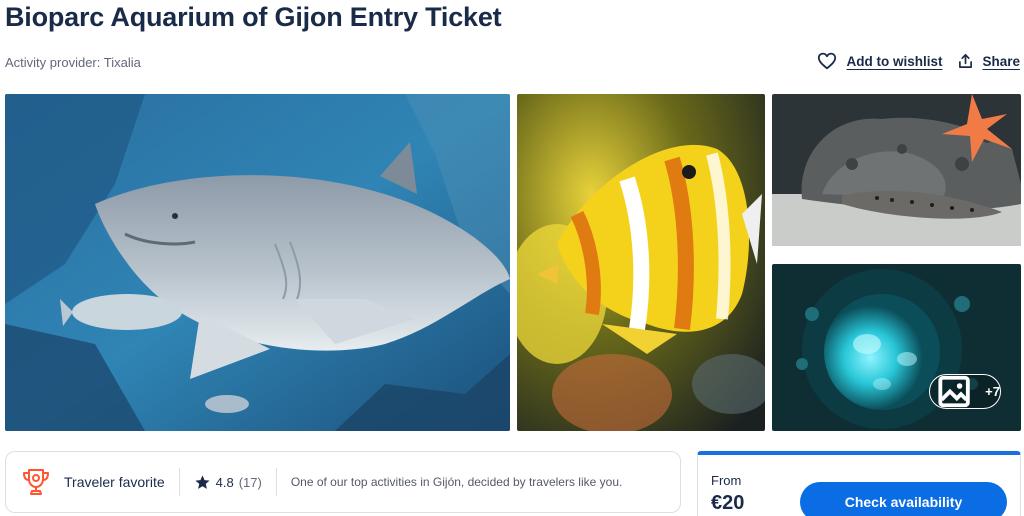 The width and height of the screenshot is (1024, 516). I want to click on activity-provider: Activity provider: Tixalia, so click(73, 62).